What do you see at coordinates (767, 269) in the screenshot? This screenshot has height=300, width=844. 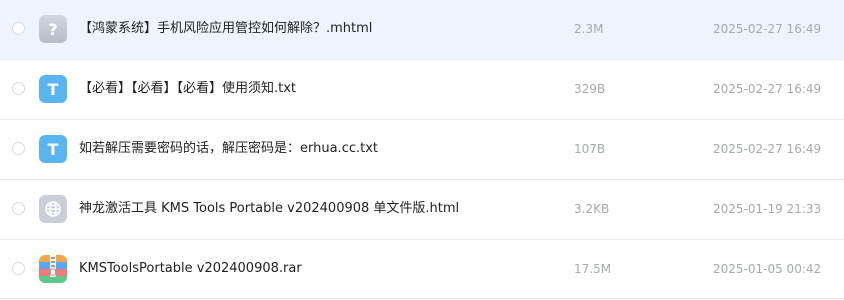 I see `file-date: 2025-01-05 00:42` at bounding box center [767, 269].